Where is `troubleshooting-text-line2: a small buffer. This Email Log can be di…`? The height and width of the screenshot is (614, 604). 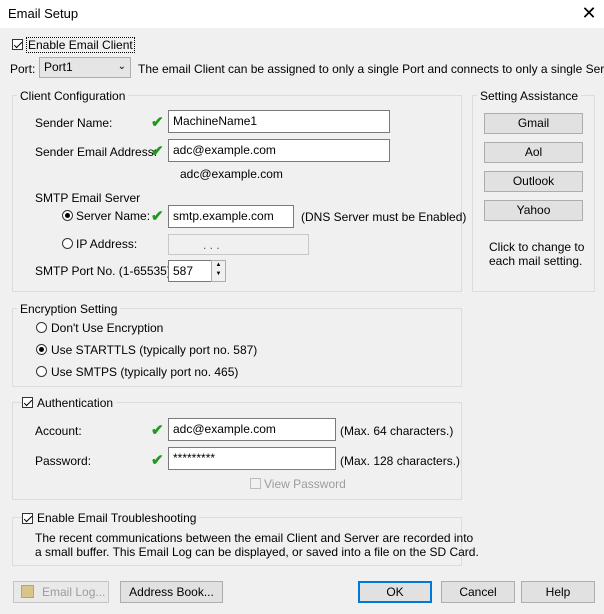
troubleshooting-text-line2: a small buffer. This Email Log can be di… is located at coordinates (257, 552).